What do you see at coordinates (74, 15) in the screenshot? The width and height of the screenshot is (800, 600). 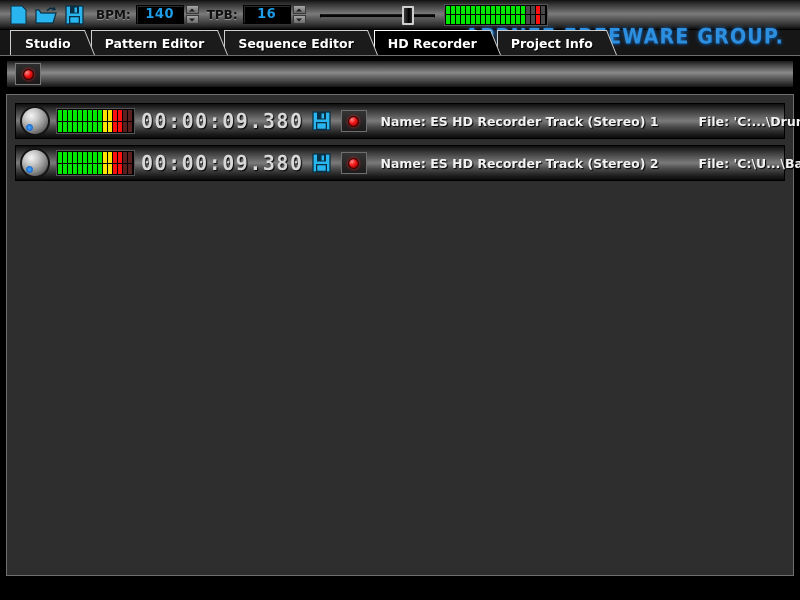 I see `save-disk-icon` at bounding box center [74, 15].